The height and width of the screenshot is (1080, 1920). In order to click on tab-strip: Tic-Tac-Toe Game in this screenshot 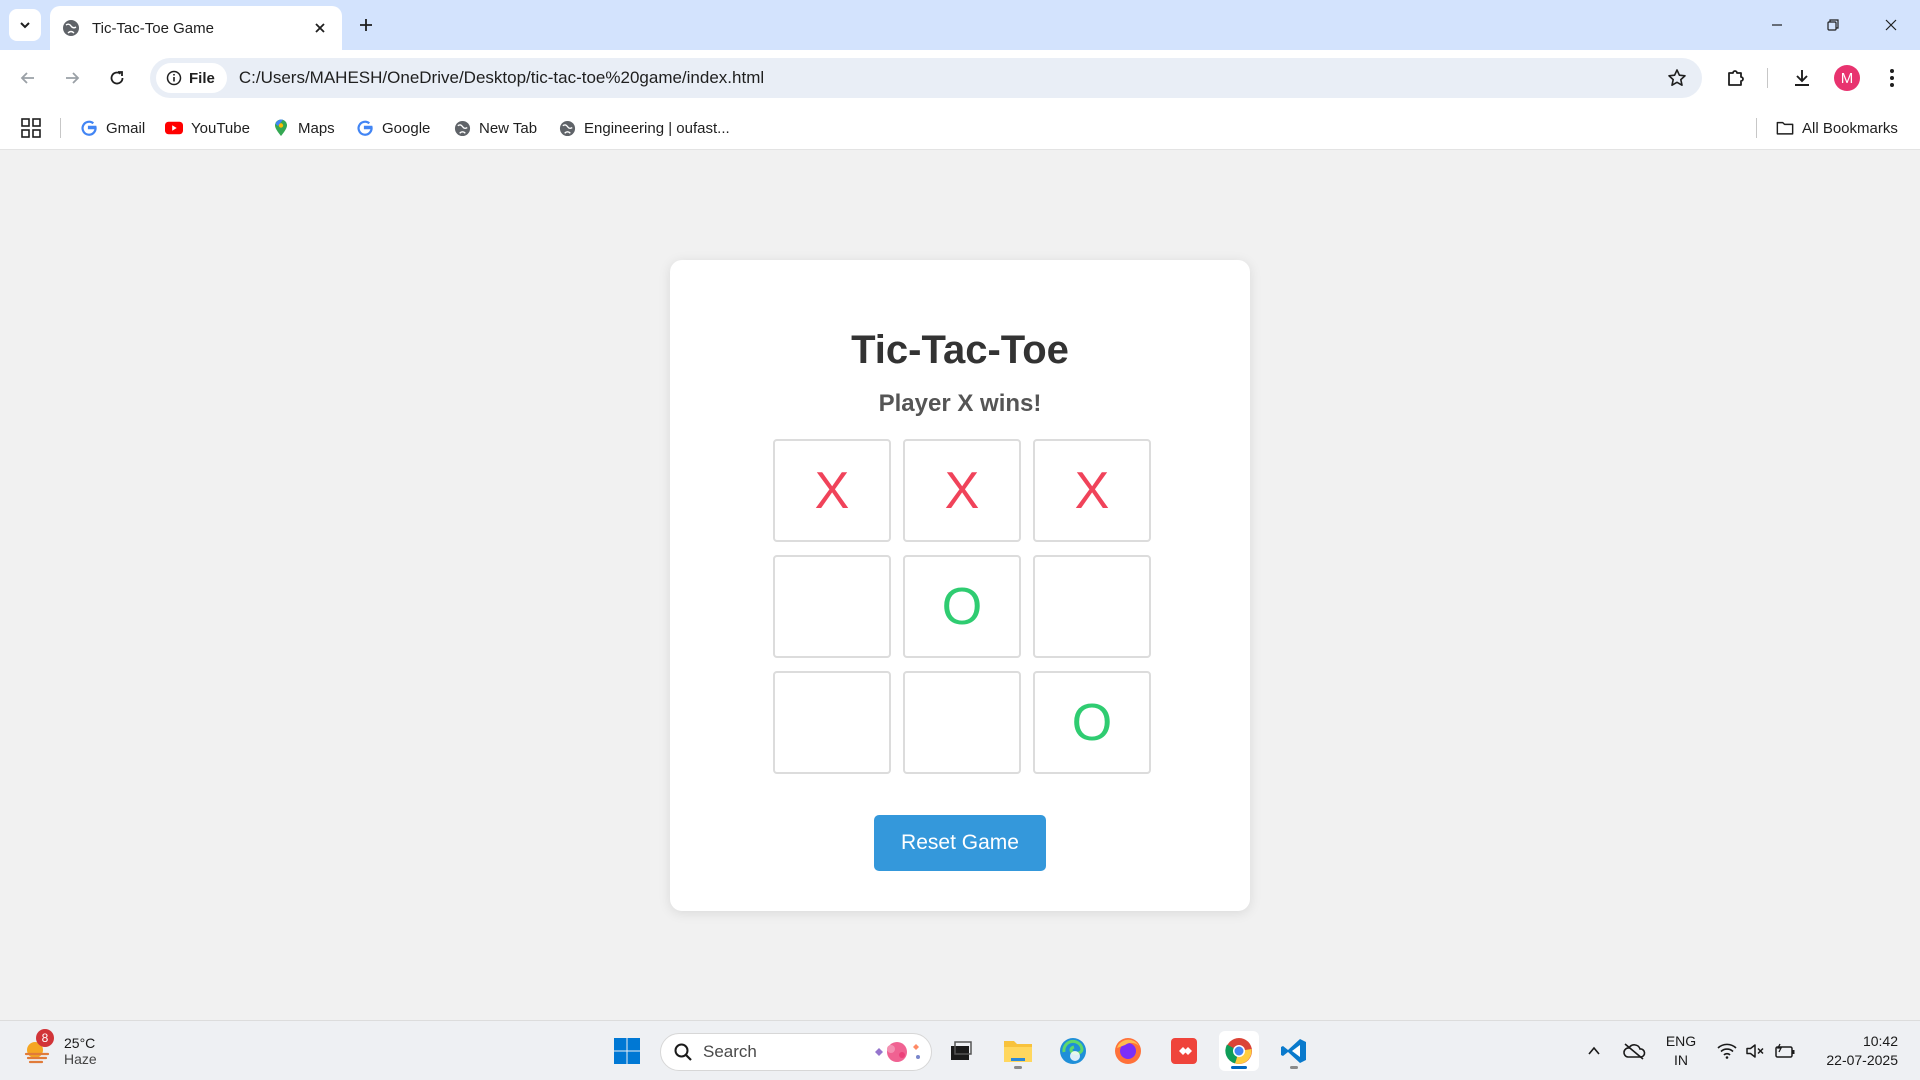, I will do `click(960, 25)`.